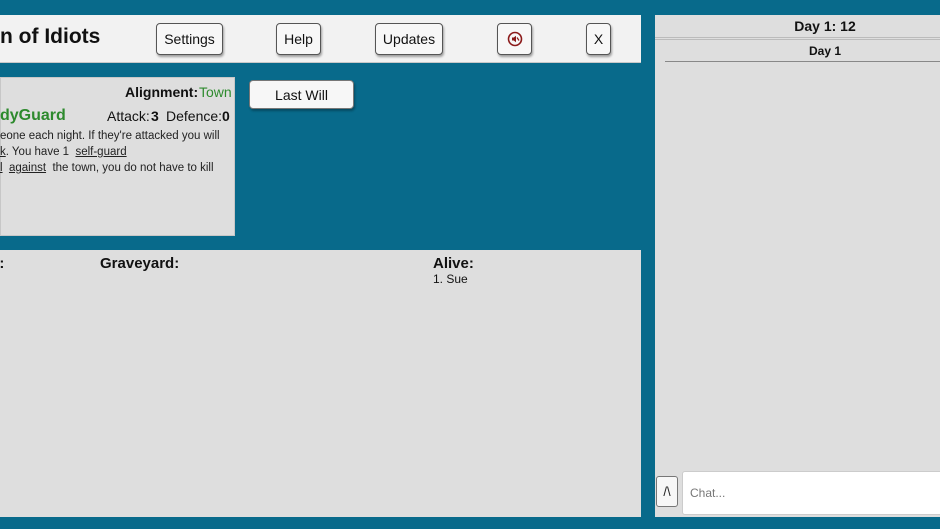 This screenshot has width=940, height=529. I want to click on alive-player-item: 1. Sue, so click(450, 279).